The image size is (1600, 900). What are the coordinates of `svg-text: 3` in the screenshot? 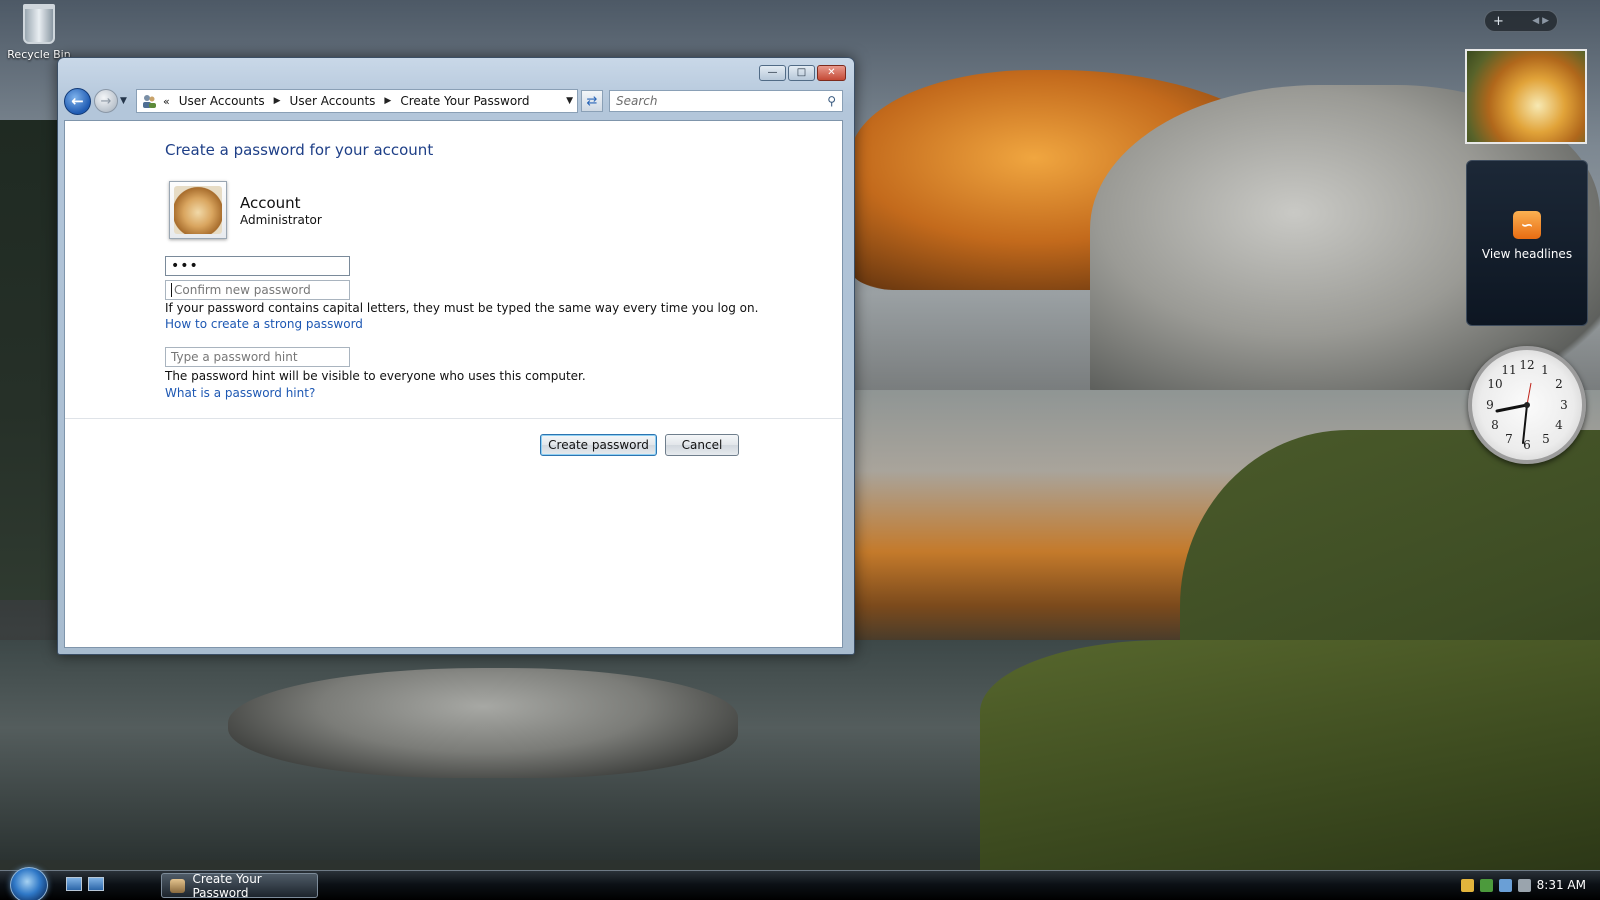 It's located at (1564, 405).